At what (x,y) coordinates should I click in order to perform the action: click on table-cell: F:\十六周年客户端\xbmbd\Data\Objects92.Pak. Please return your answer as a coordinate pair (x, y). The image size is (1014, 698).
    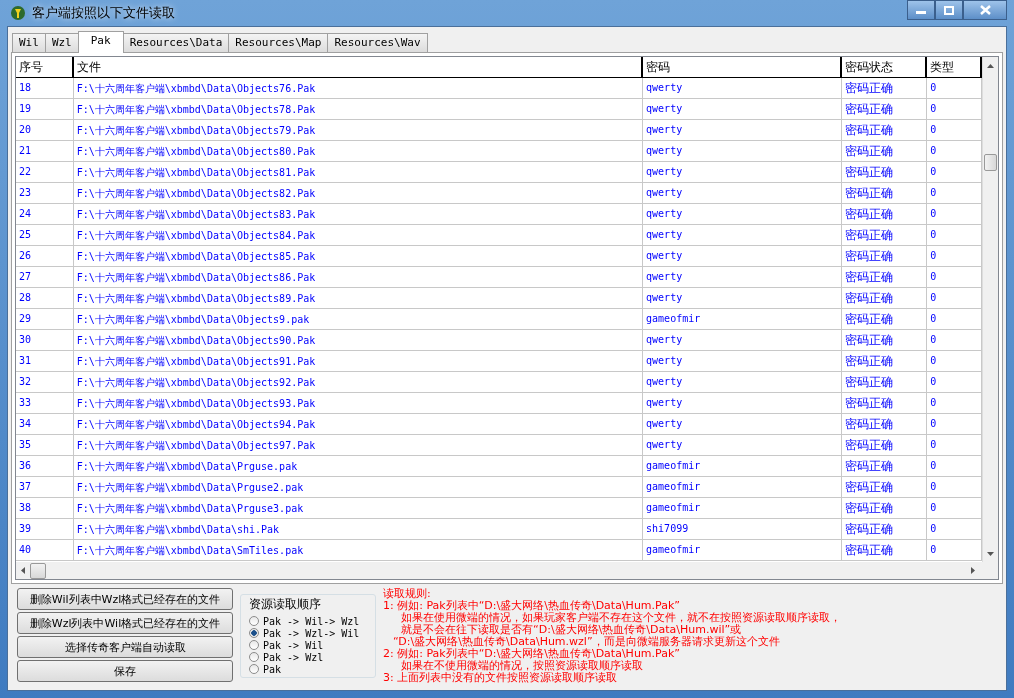
    Looking at the image, I should click on (358, 382).